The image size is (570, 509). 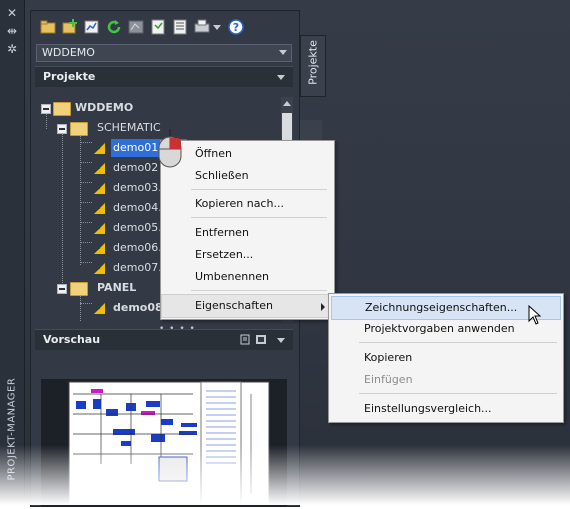 I want to click on menu-item-remove: Entfernen, so click(x=247, y=233).